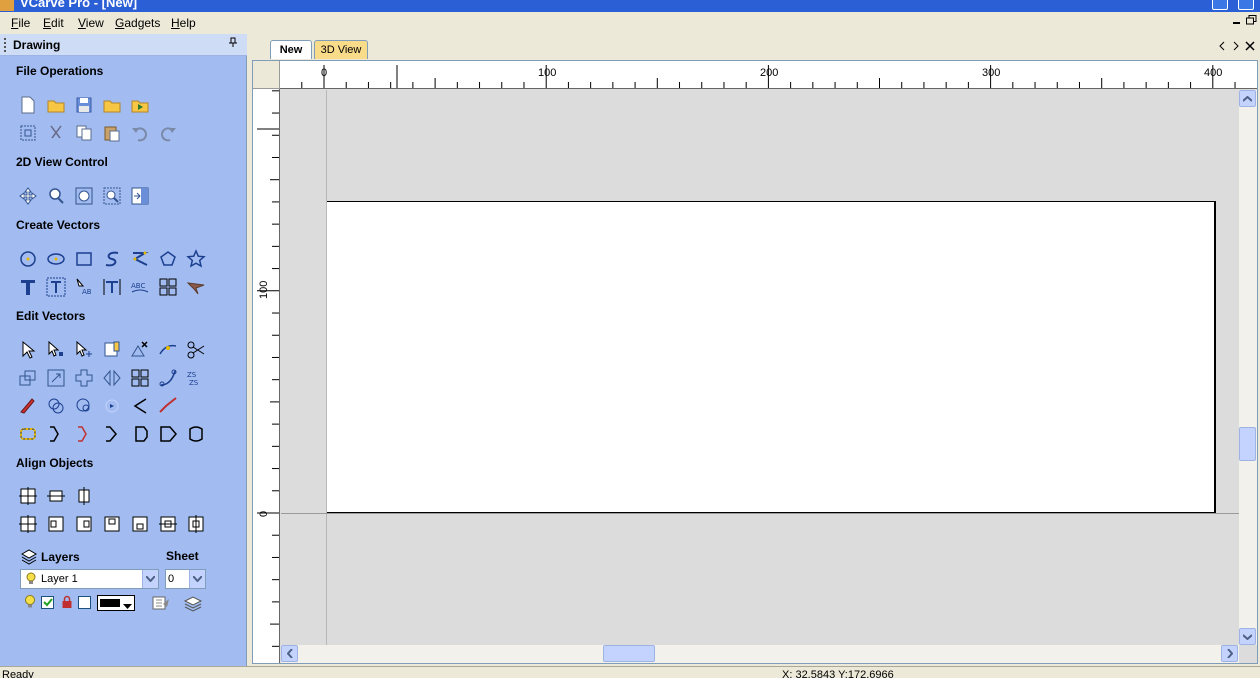  I want to click on select-button, so click(28, 350).